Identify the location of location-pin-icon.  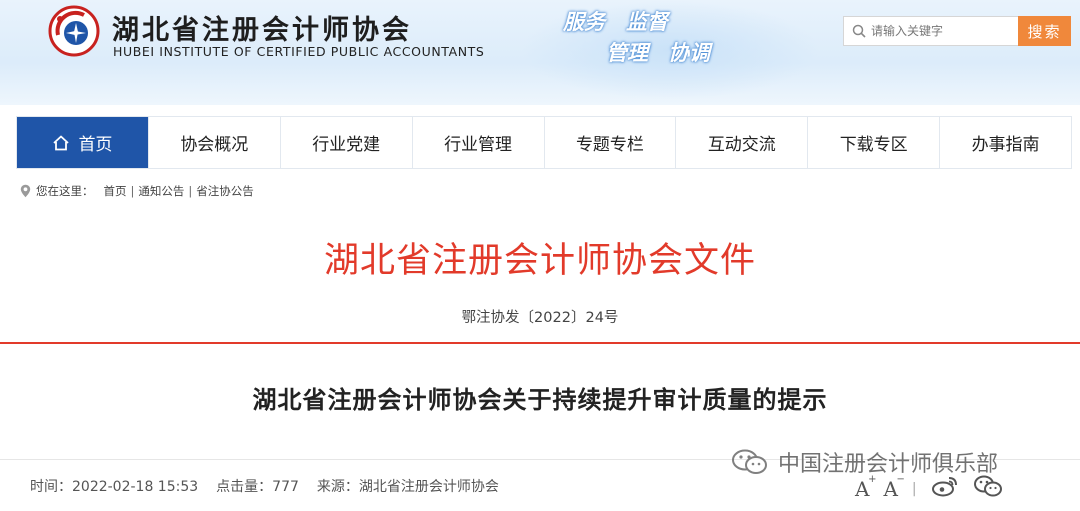
(25, 191).